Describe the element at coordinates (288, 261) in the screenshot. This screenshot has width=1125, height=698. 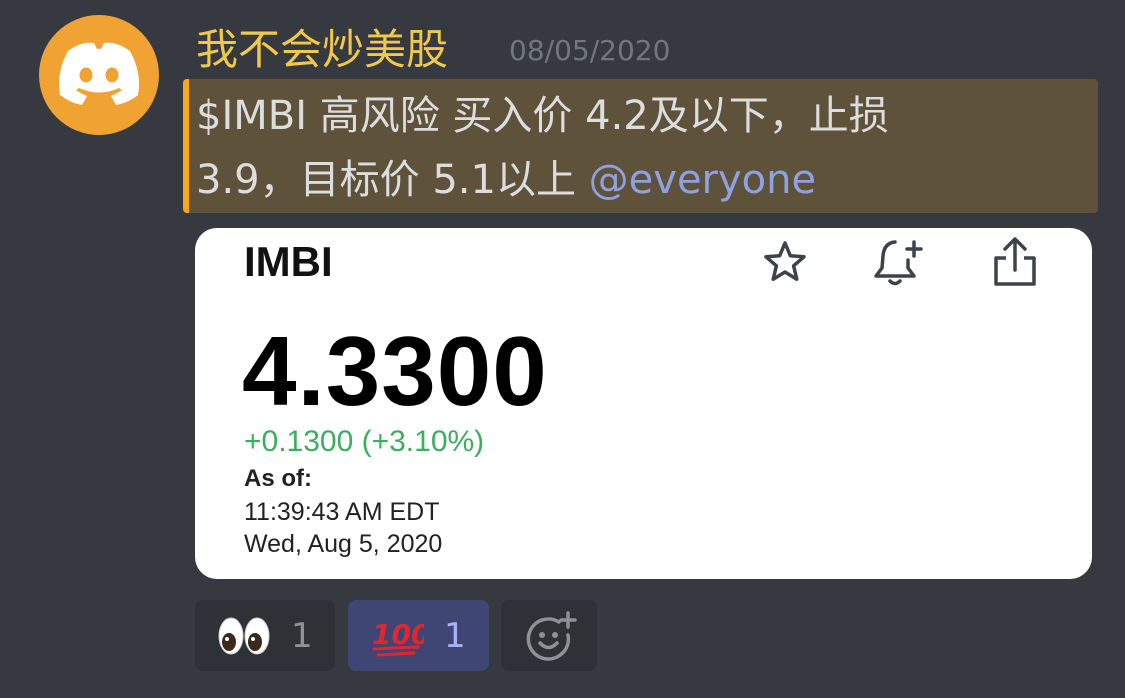
I see `stock-ticker: IMBI` at that location.